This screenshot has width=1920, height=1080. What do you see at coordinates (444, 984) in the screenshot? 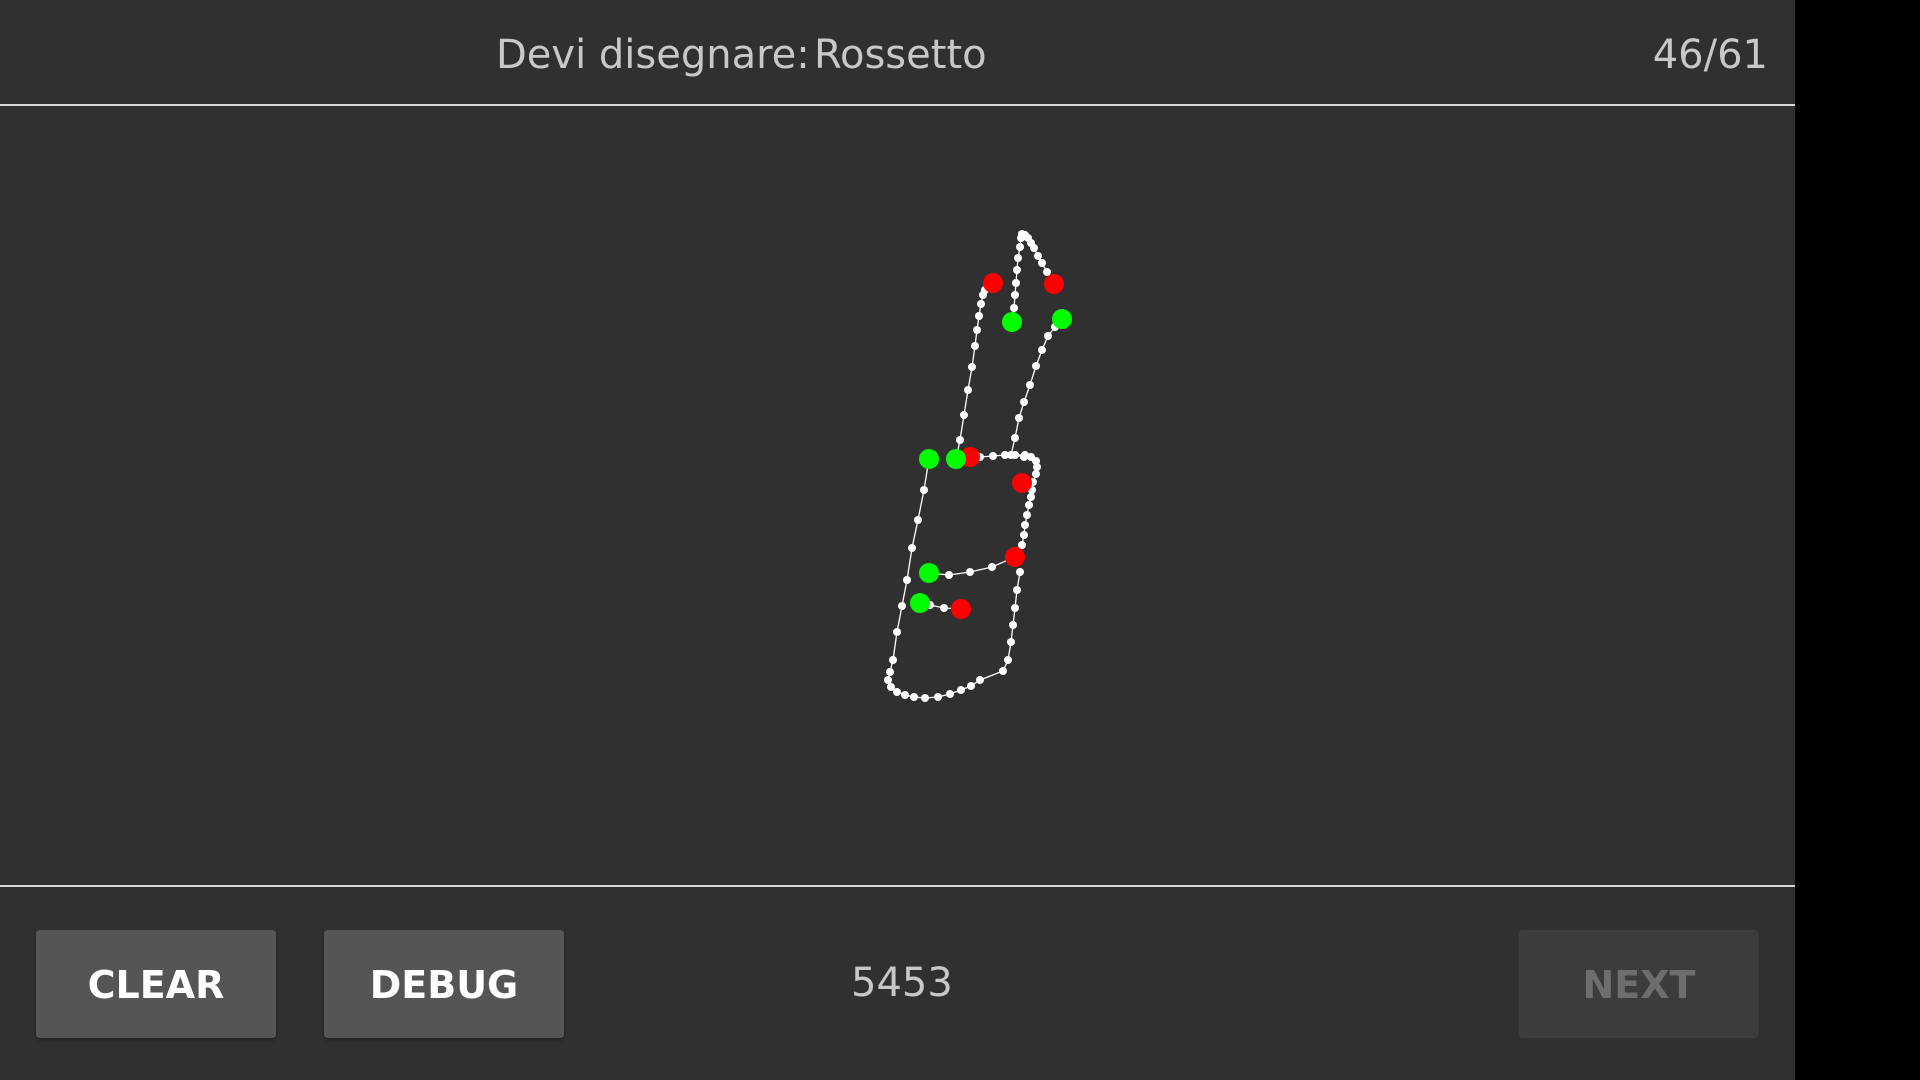
I see `debug-button: DEBUG` at bounding box center [444, 984].